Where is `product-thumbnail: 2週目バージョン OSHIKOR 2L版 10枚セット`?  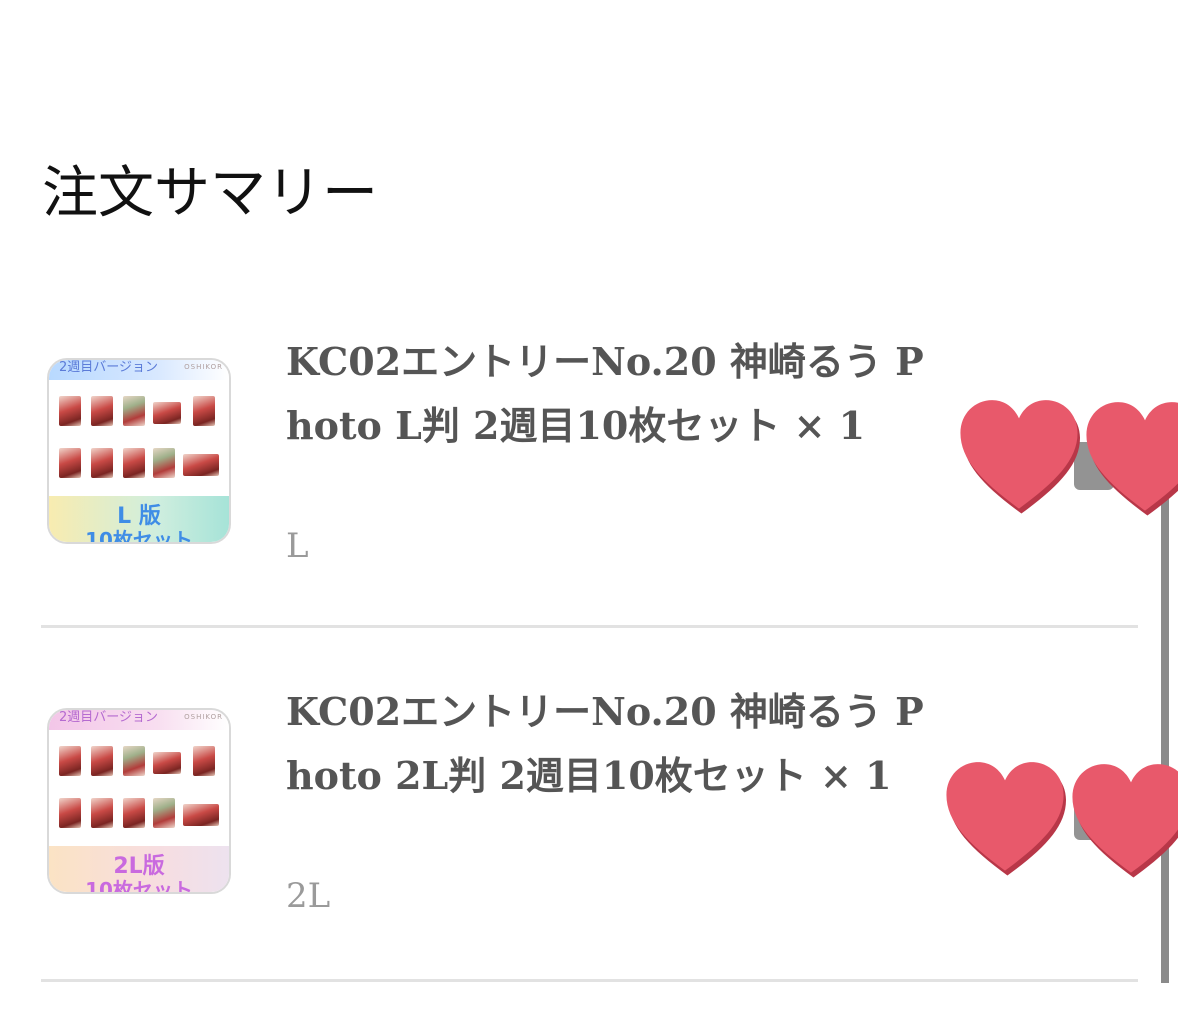
product-thumbnail: 2週目バージョン OSHIKOR 2L版 10枚セット is located at coordinates (139, 801).